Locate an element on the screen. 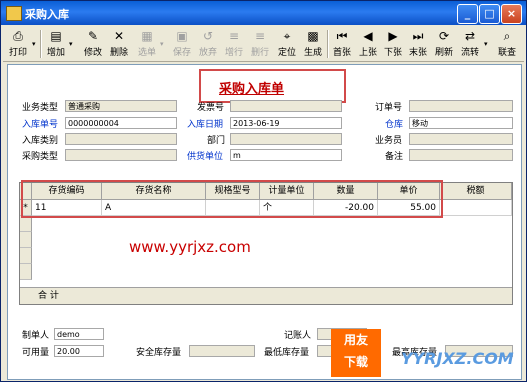 Image resolution: width=527 pixels, height=382 pixels. discard-button: ↺ 放弃 is located at coordinates (208, 43).